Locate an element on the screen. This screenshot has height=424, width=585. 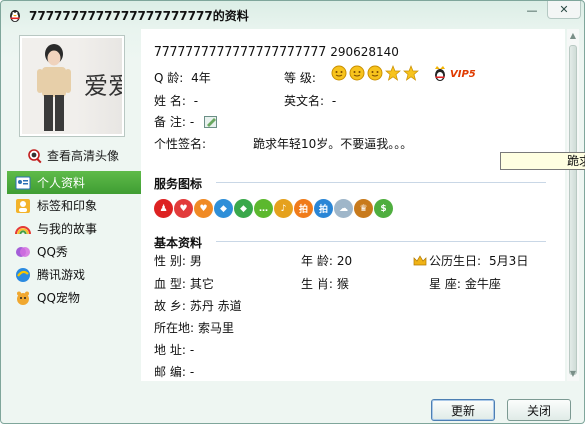
remark-row: 备 注: - is located at coordinates (186, 121).